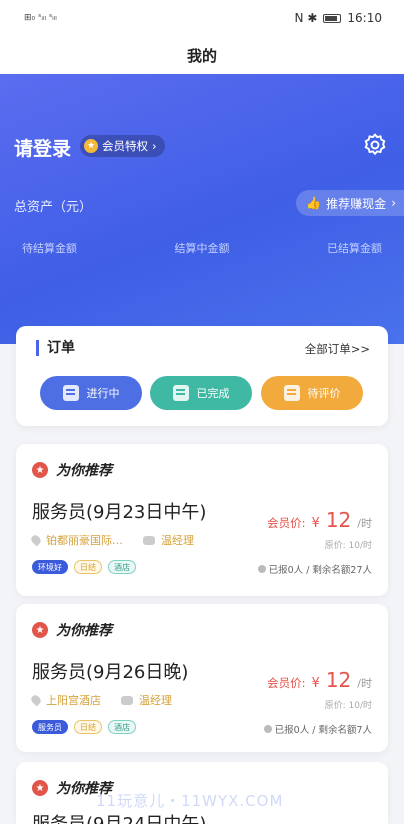  I want to click on nfc-bluetooth-icons: N ✱, so click(306, 18).